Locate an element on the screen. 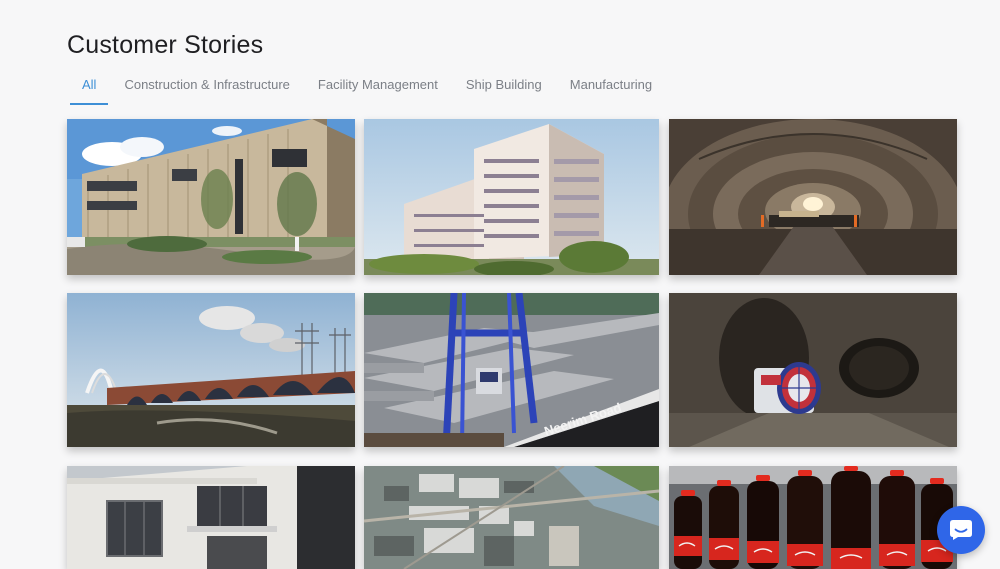 This screenshot has width=1000, height=569. tunnel-boring-machine-image is located at coordinates (813, 370).